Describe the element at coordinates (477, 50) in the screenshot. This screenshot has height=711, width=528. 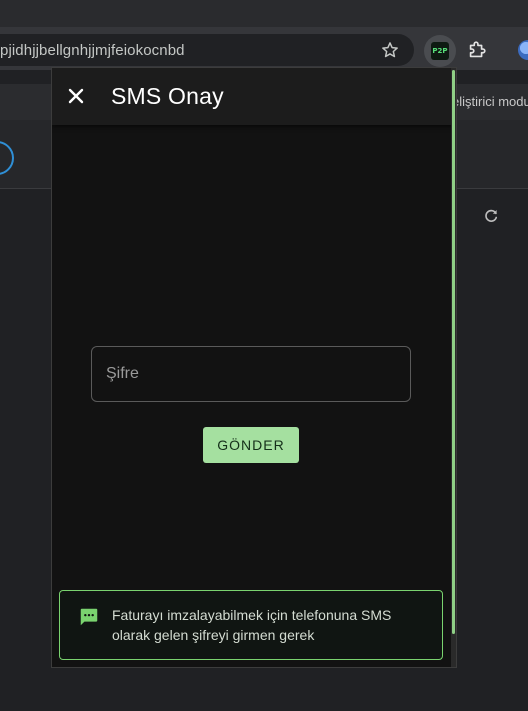
I see `puzzle-icon` at that location.